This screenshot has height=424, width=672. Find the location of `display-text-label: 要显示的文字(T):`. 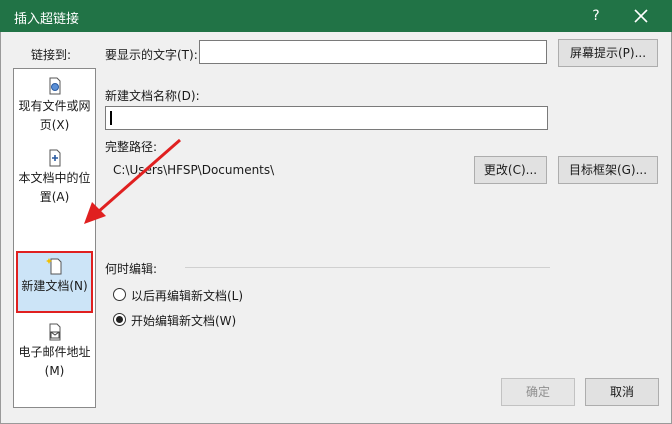

display-text-label: 要显示的文字(T): is located at coordinates (151, 55).